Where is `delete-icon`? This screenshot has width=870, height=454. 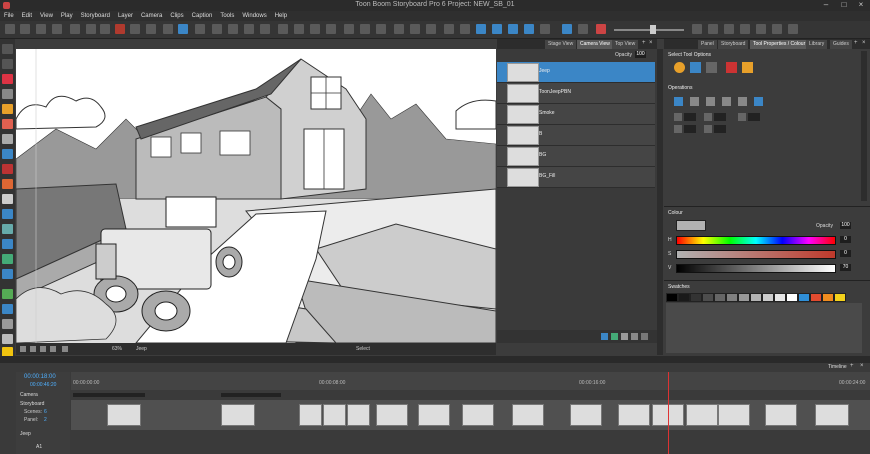
delete-icon is located at coordinates (120, 29).